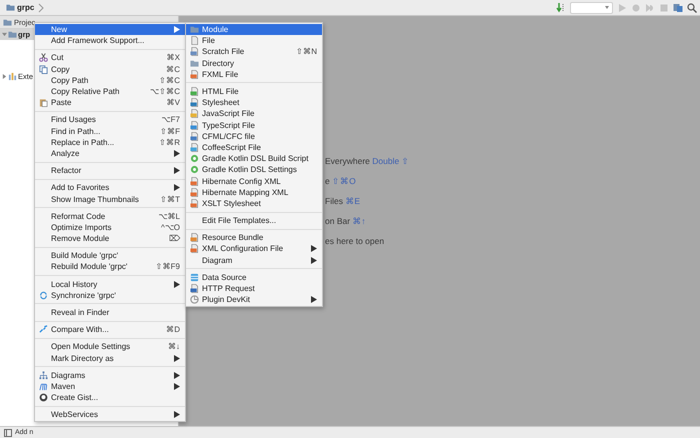 The width and height of the screenshot is (700, 438). What do you see at coordinates (343, 202) in the screenshot?
I see `editor-hint: Files ⌘E` at bounding box center [343, 202].